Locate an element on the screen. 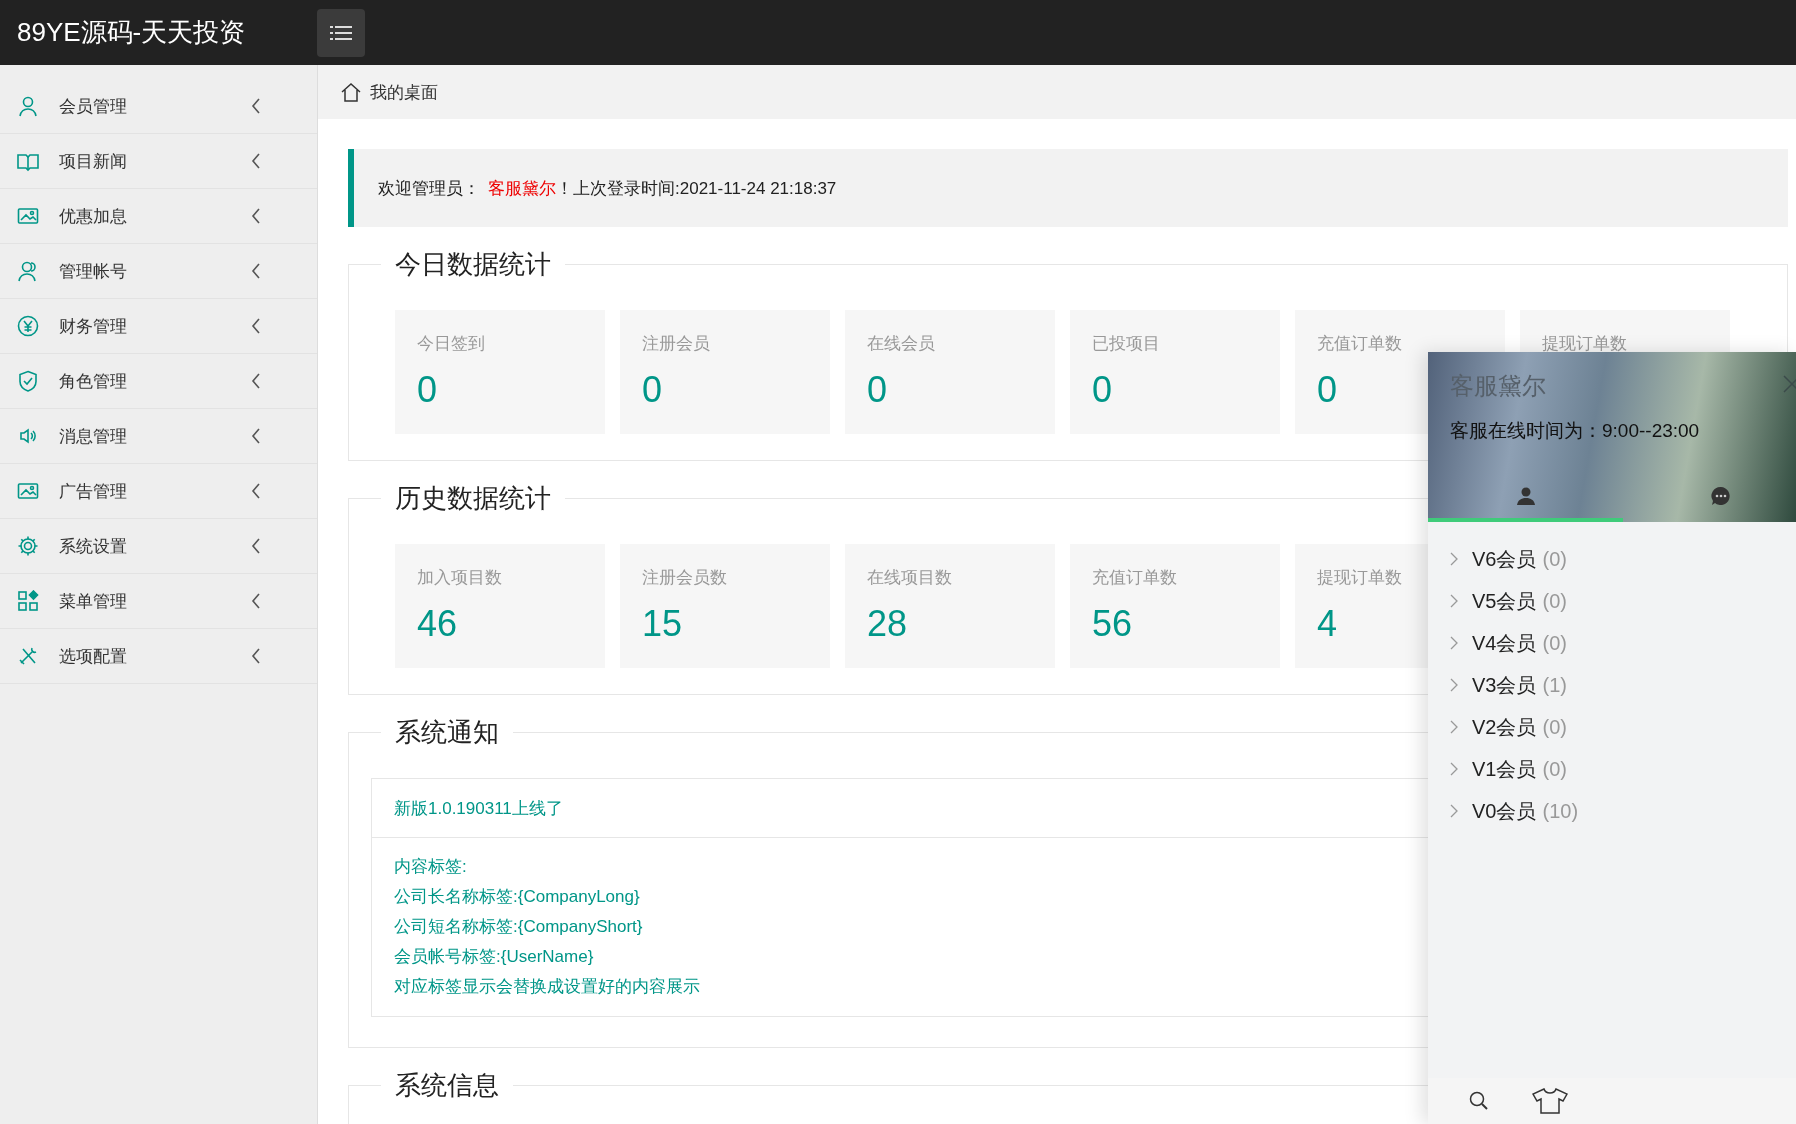 This screenshot has height=1124, width=1796. stat-label: 注册会员 is located at coordinates (676, 344).